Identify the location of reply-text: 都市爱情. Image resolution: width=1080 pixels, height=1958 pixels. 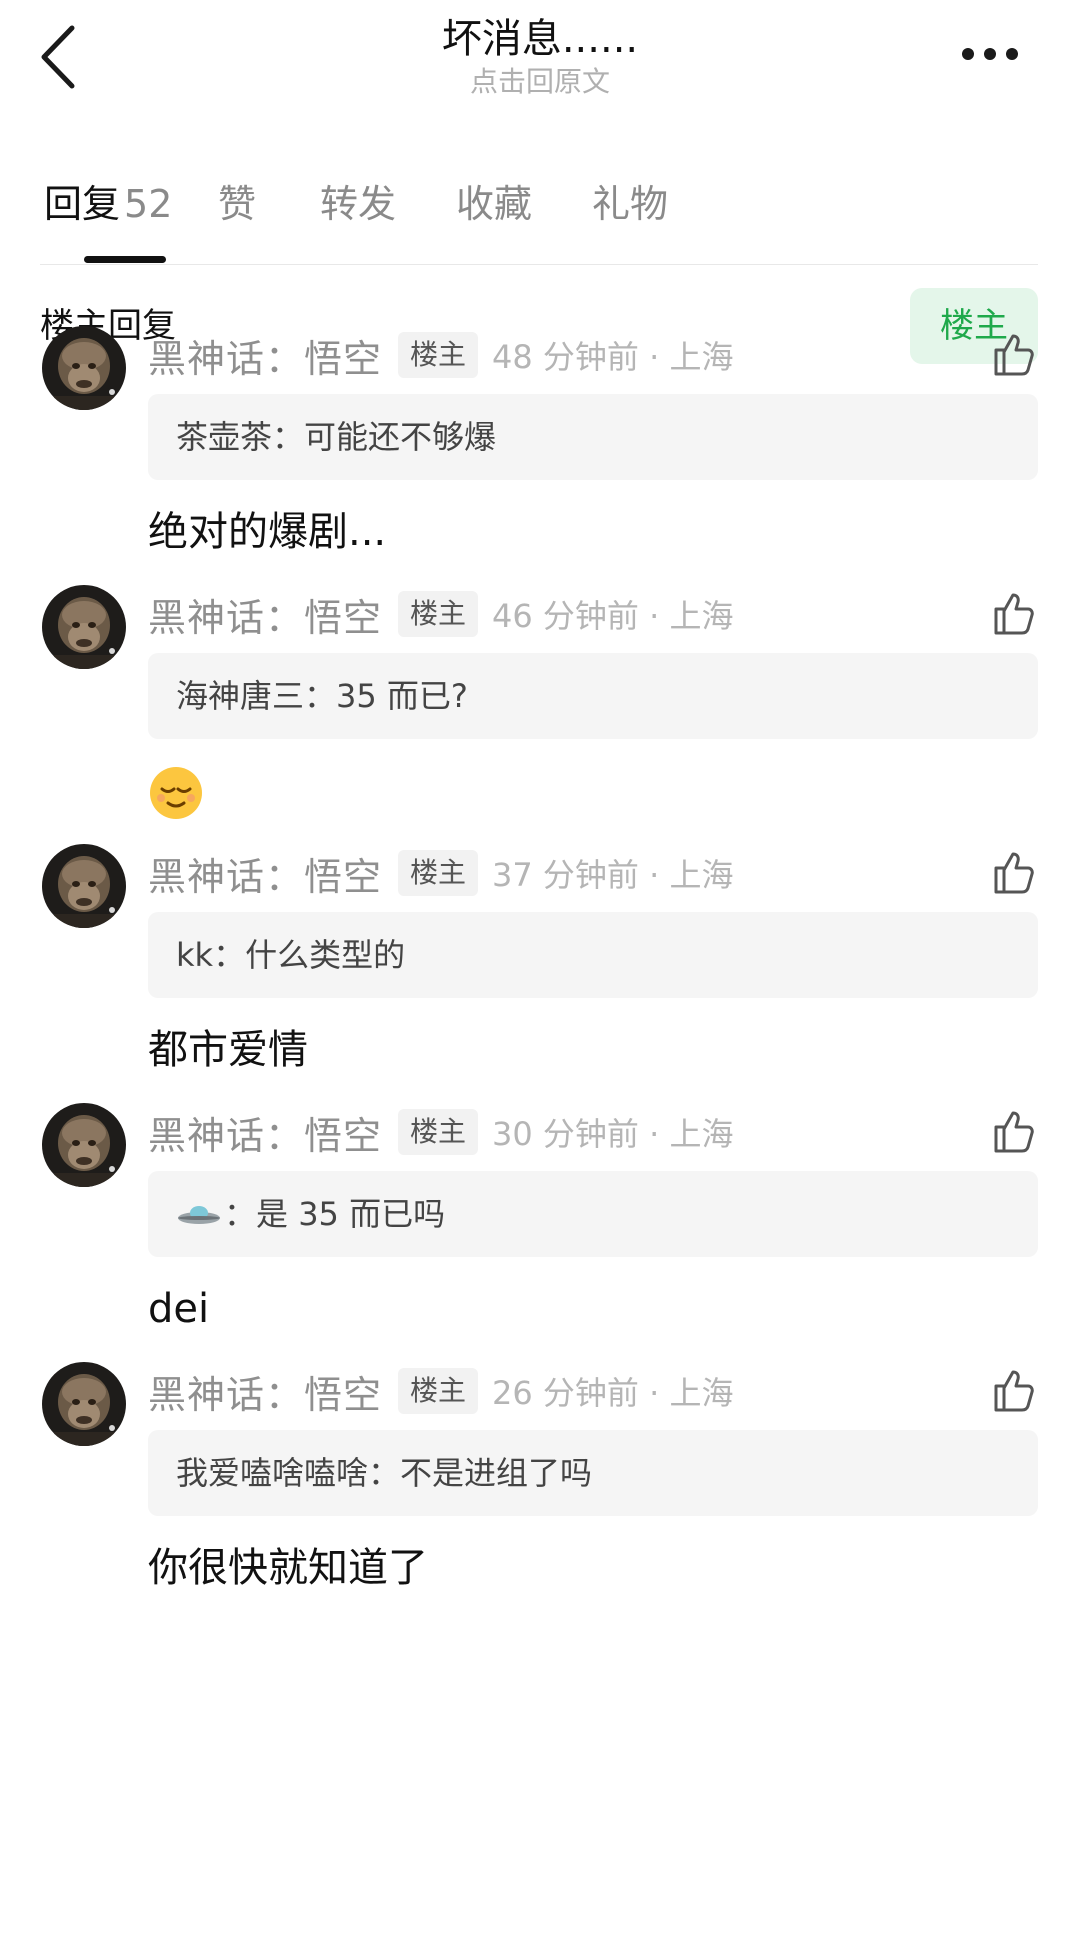
(228, 1050).